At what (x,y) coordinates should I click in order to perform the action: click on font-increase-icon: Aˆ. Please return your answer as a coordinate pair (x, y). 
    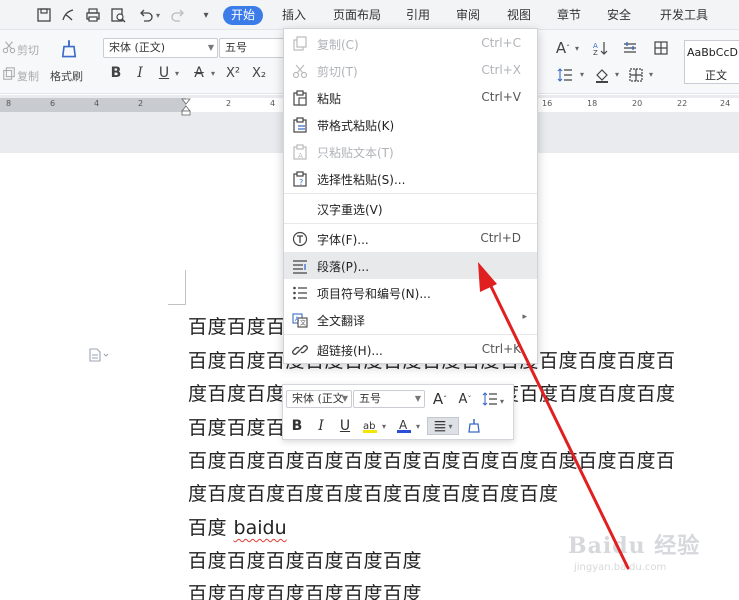
    Looking at the image, I should click on (563, 48).